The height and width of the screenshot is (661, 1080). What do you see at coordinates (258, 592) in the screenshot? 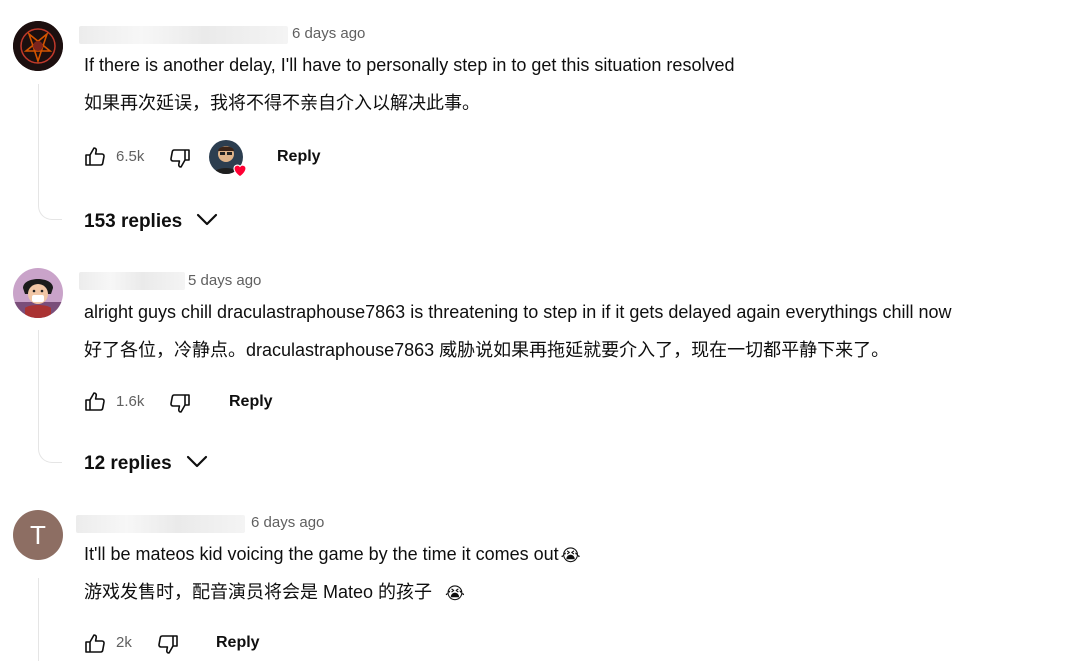
I see `comment-translation: 游戏发售时，配音演员将会是 Mateo 的孩子` at bounding box center [258, 592].